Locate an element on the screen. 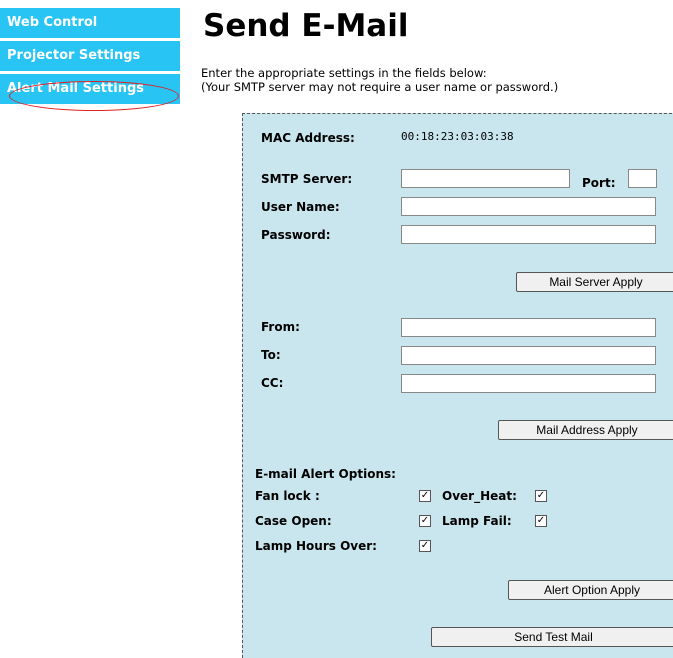 Image resolution: width=673 pixels, height=658 pixels. cc-label: CC: is located at coordinates (272, 383).